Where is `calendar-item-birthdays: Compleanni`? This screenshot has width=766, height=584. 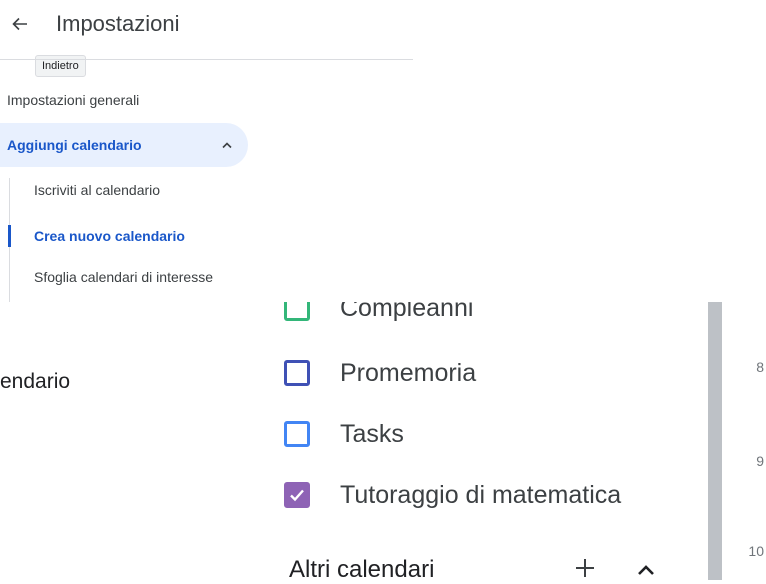 calendar-item-birthdays: Compleanni is located at coordinates (378, 315).